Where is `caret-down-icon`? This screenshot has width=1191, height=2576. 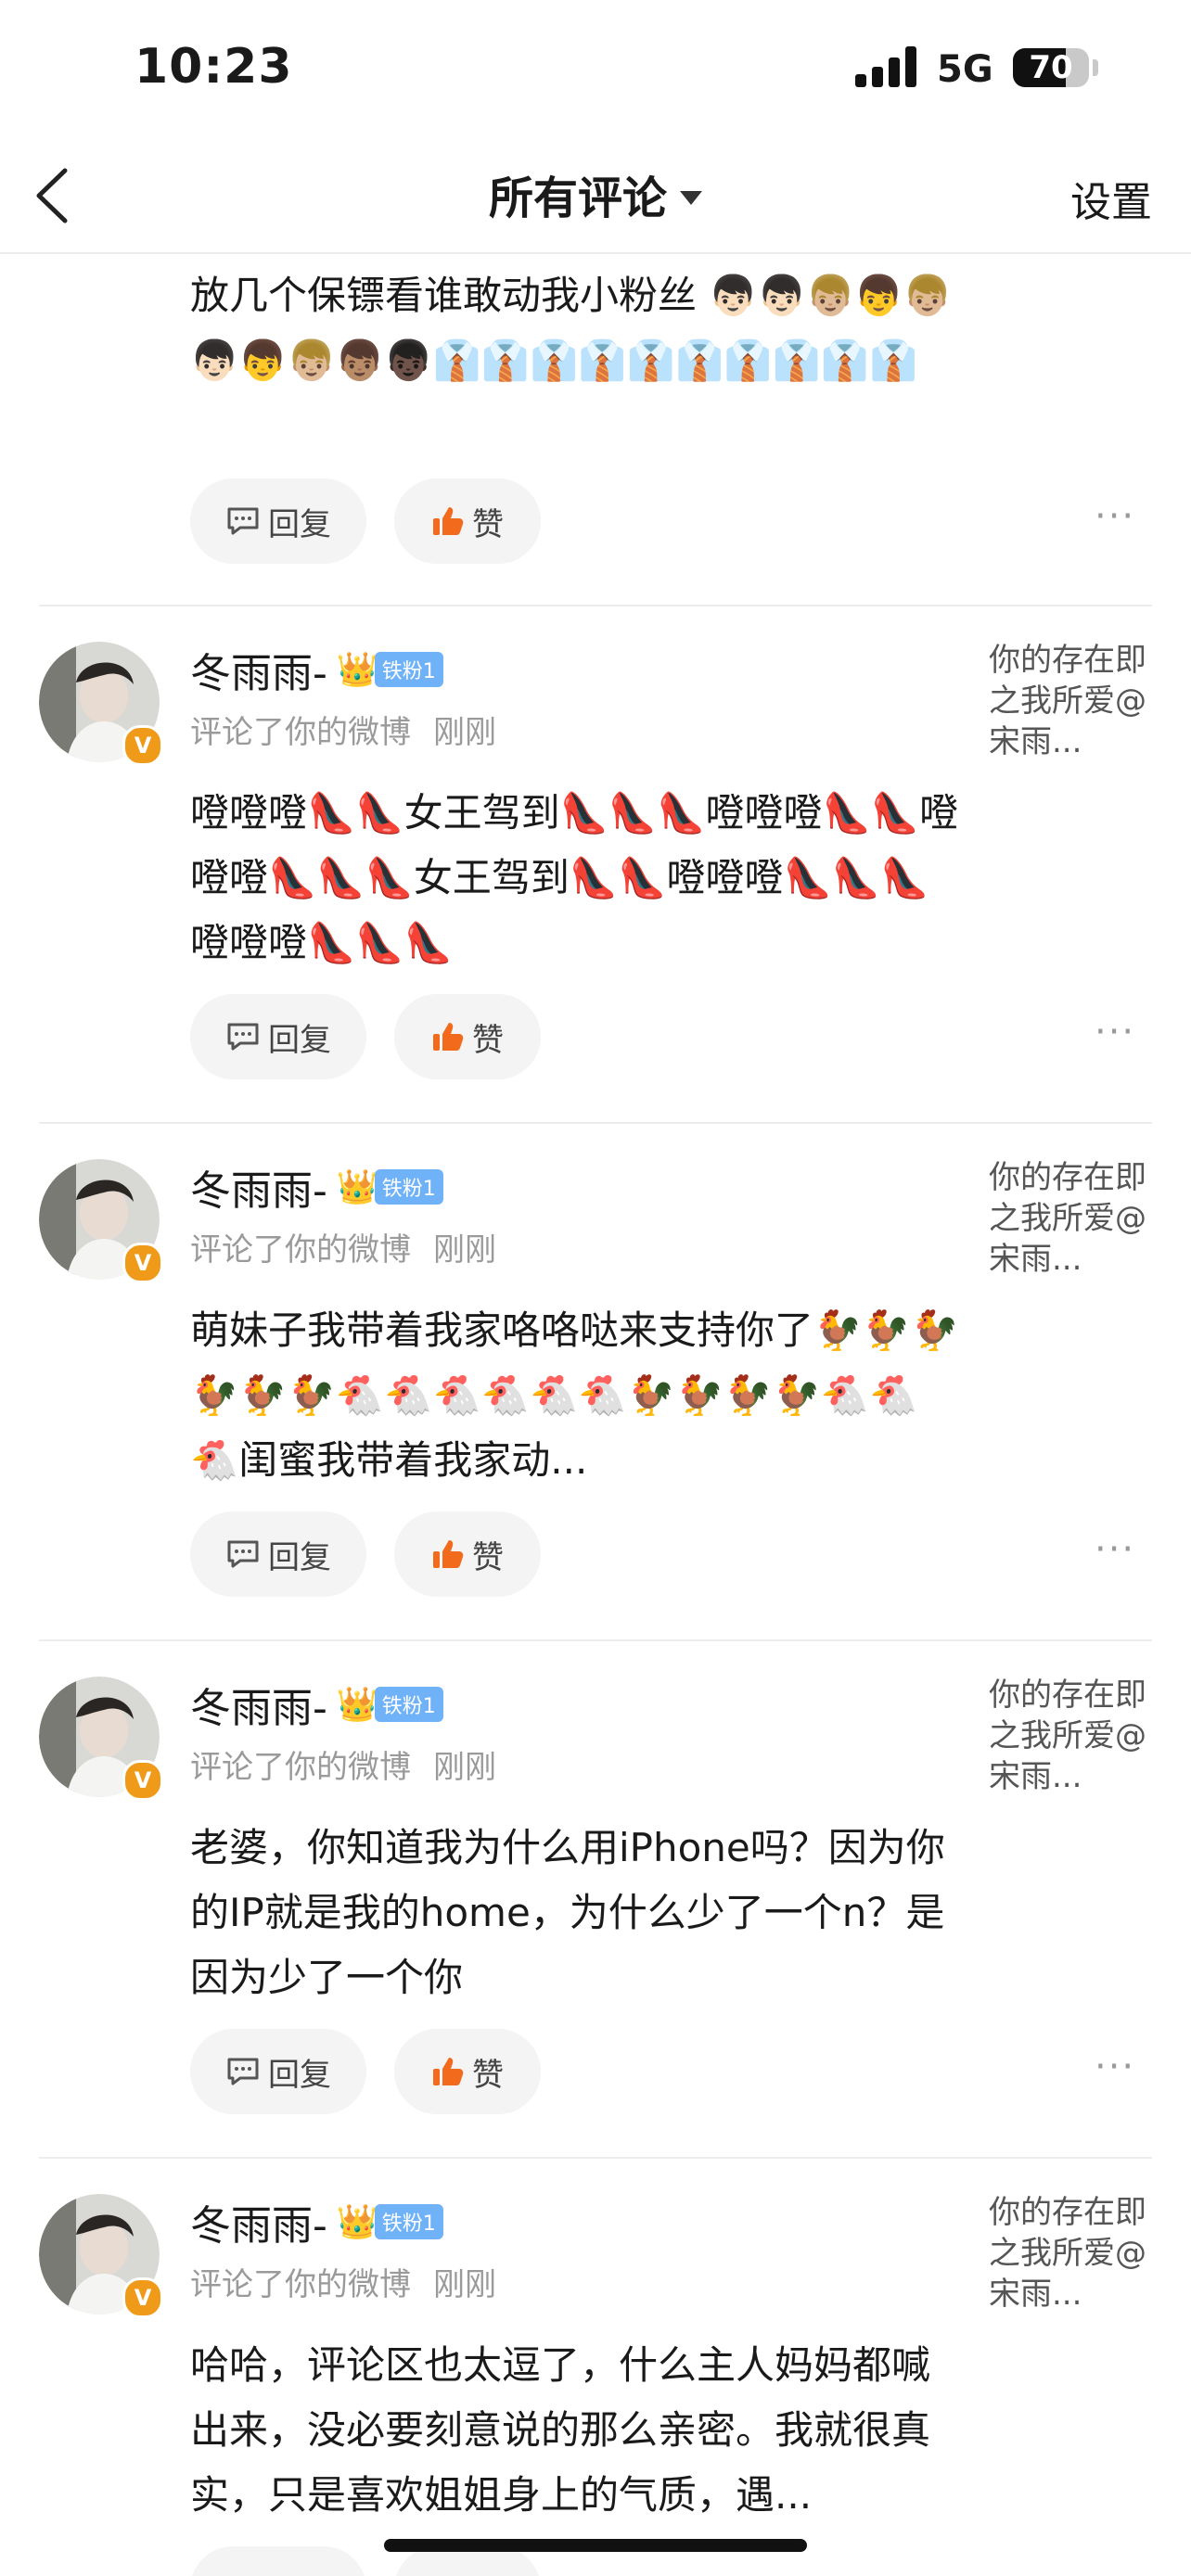 caret-down-icon is located at coordinates (691, 197).